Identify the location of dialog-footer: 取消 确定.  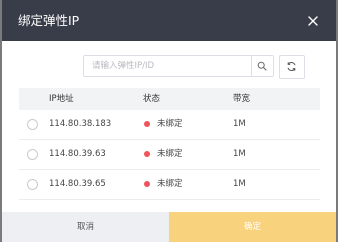
(169, 227).